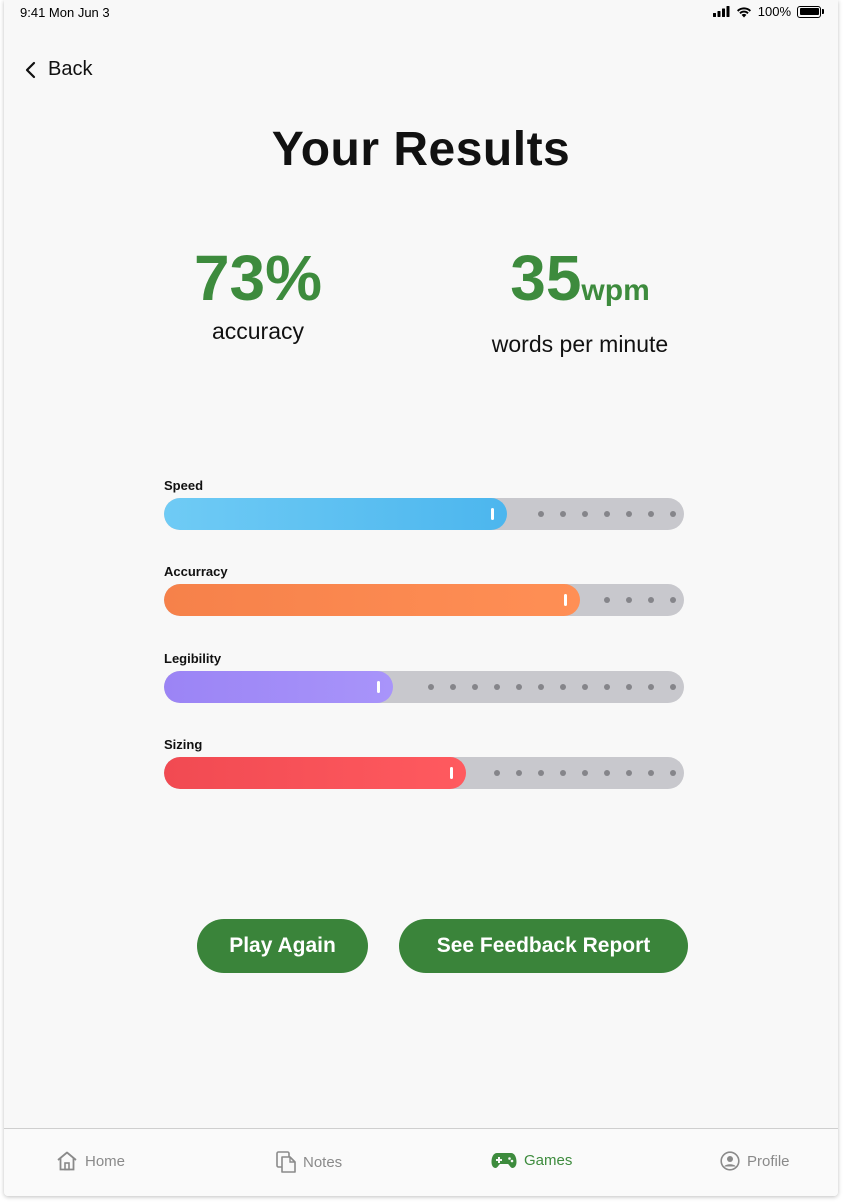 This screenshot has height=1203, width=843. I want to click on accuracy-label: accuracy, so click(258, 331).